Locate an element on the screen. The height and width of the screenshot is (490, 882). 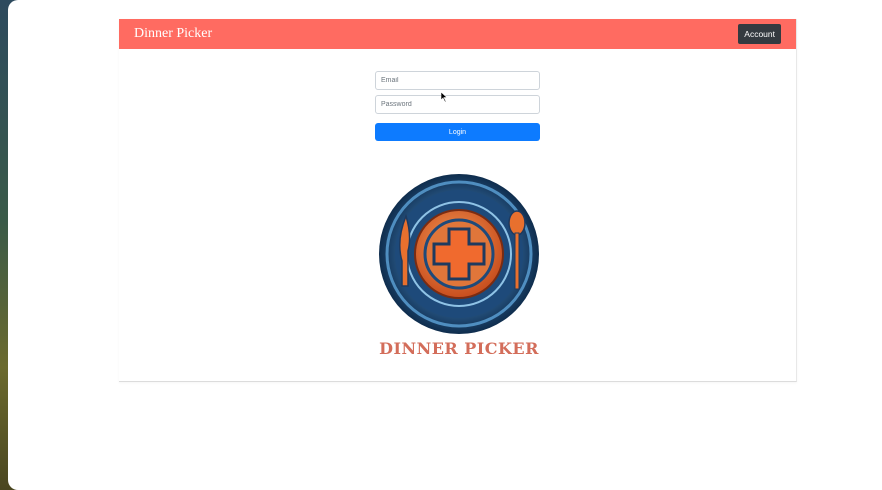
email-field is located at coordinates (457, 80).